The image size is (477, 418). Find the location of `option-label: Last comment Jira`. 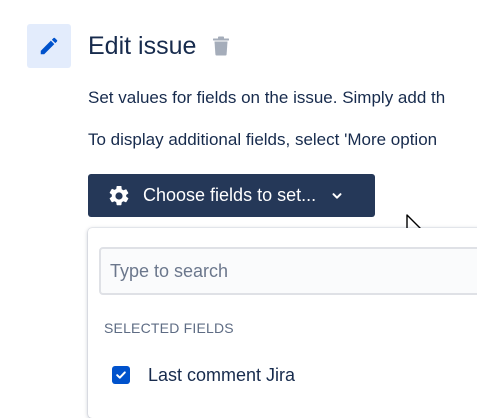

option-label: Last comment Jira is located at coordinates (222, 374).